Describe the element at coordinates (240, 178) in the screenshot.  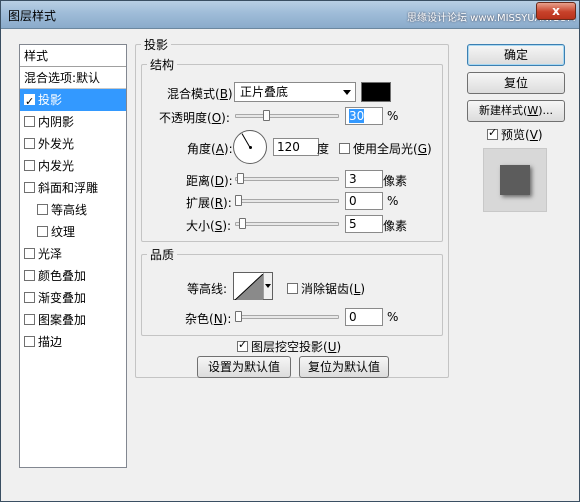
I see `distance-slider-thumb` at that location.